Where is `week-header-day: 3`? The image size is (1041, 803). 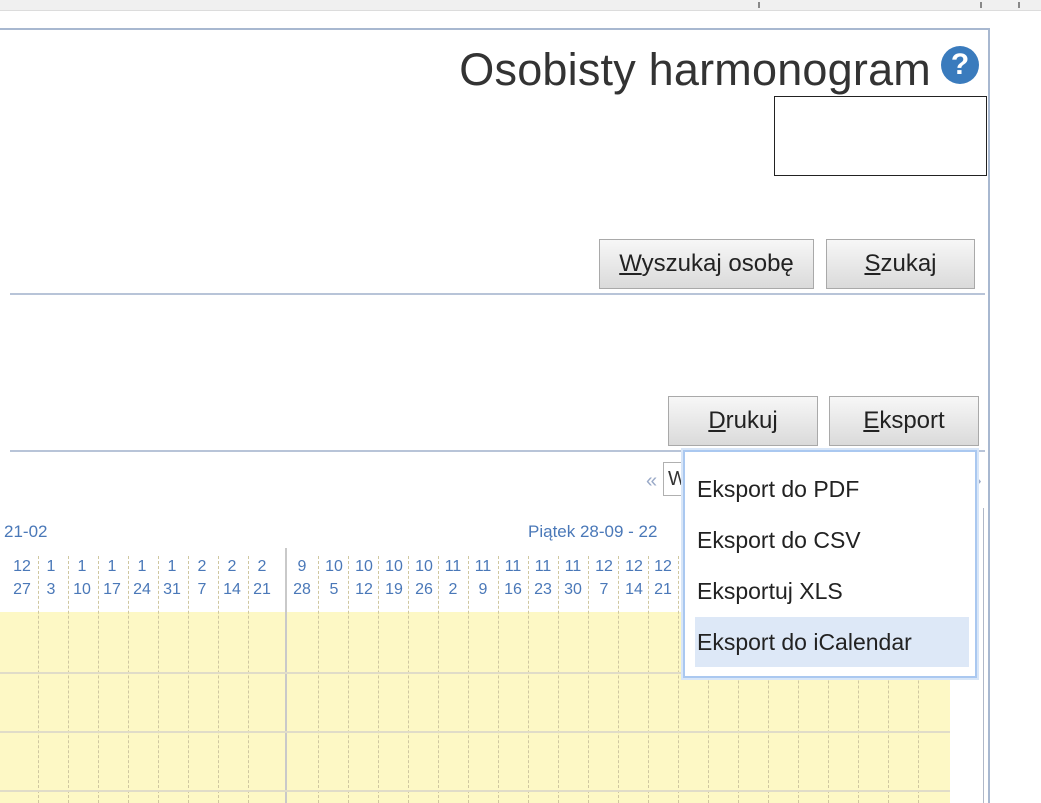
week-header-day: 3 is located at coordinates (51, 589).